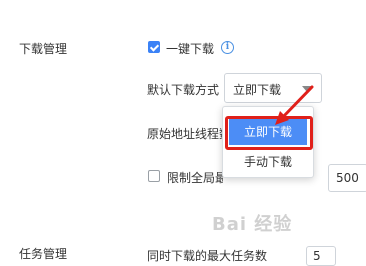  Describe the element at coordinates (154, 47) in the screenshot. I see `one-click-download-checkbox` at that location.